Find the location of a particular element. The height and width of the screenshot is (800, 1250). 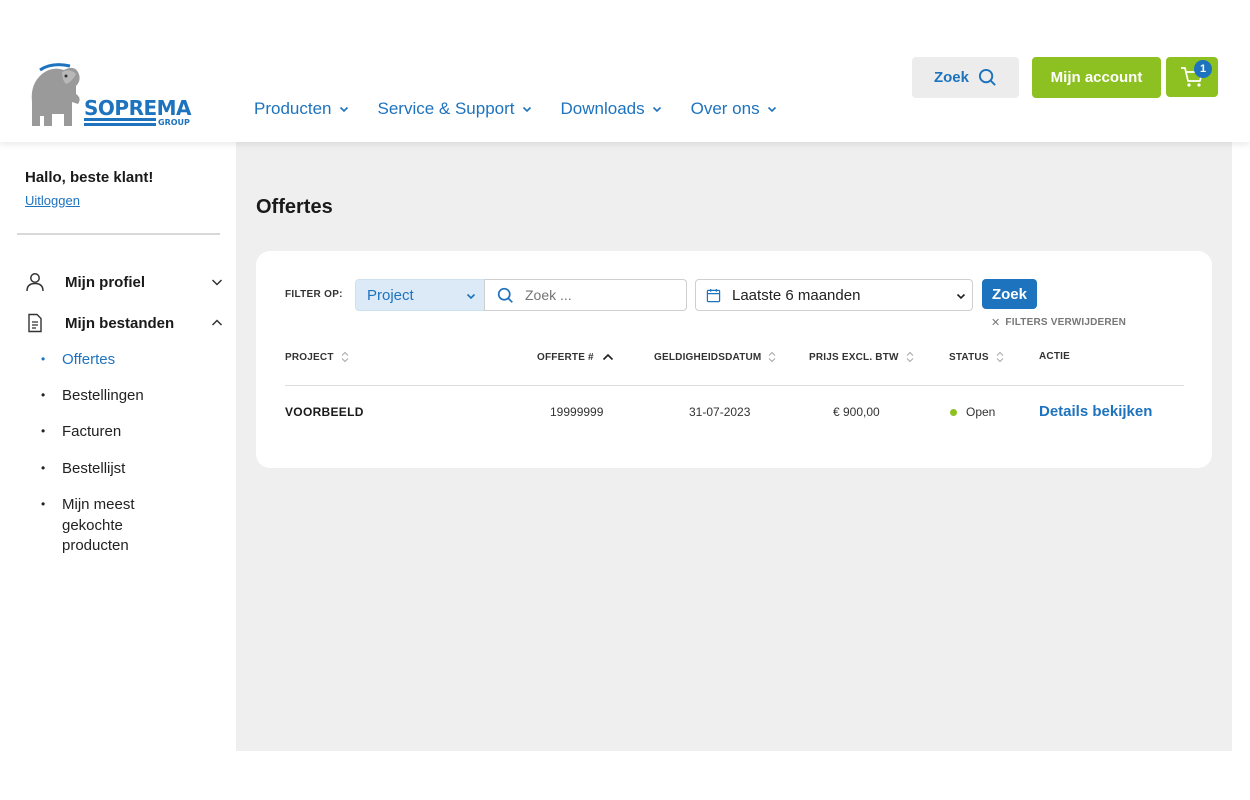

status-text: Open is located at coordinates (981, 412).